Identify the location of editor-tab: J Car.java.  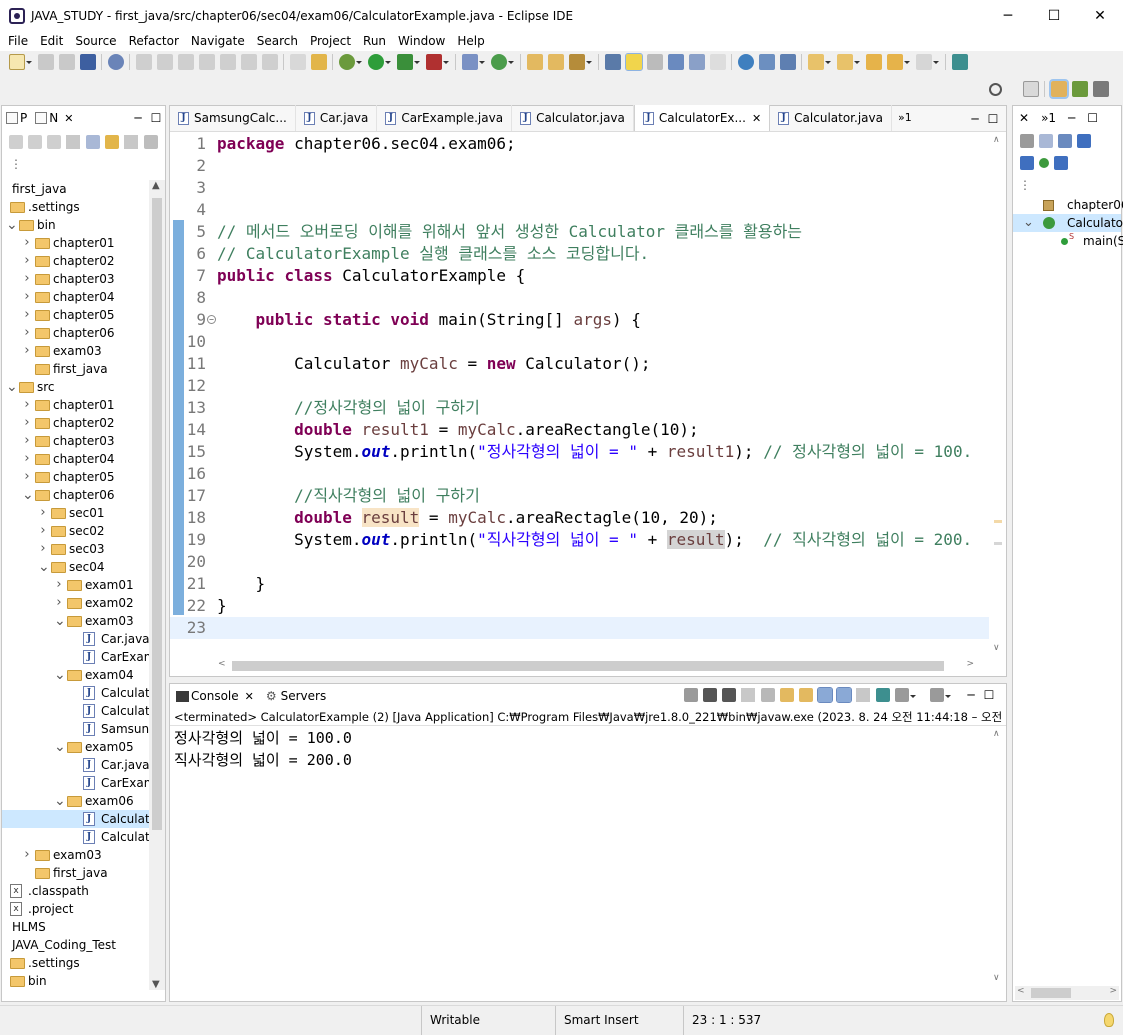
(337, 118).